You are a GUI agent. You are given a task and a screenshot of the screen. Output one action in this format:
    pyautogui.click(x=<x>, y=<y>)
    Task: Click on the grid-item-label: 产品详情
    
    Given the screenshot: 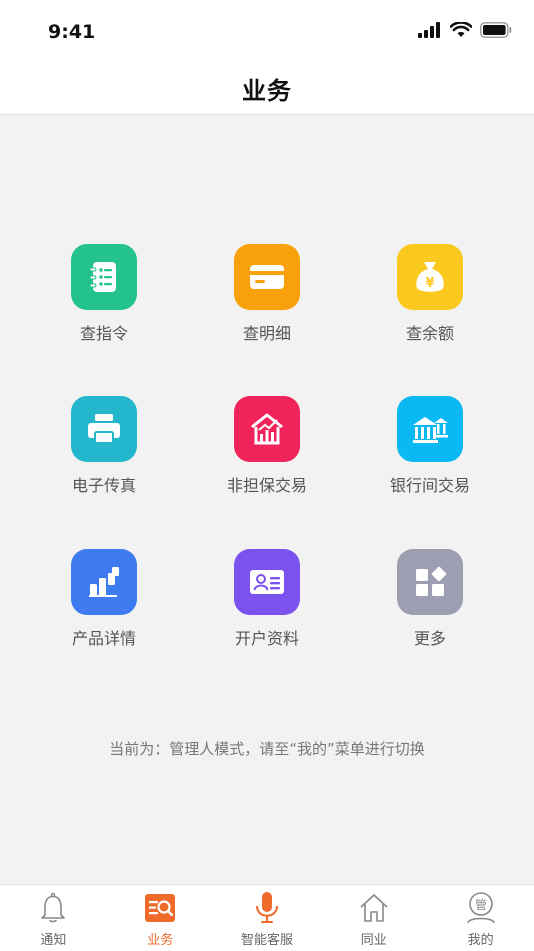 What is the action you would take?
    pyautogui.click(x=103, y=638)
    